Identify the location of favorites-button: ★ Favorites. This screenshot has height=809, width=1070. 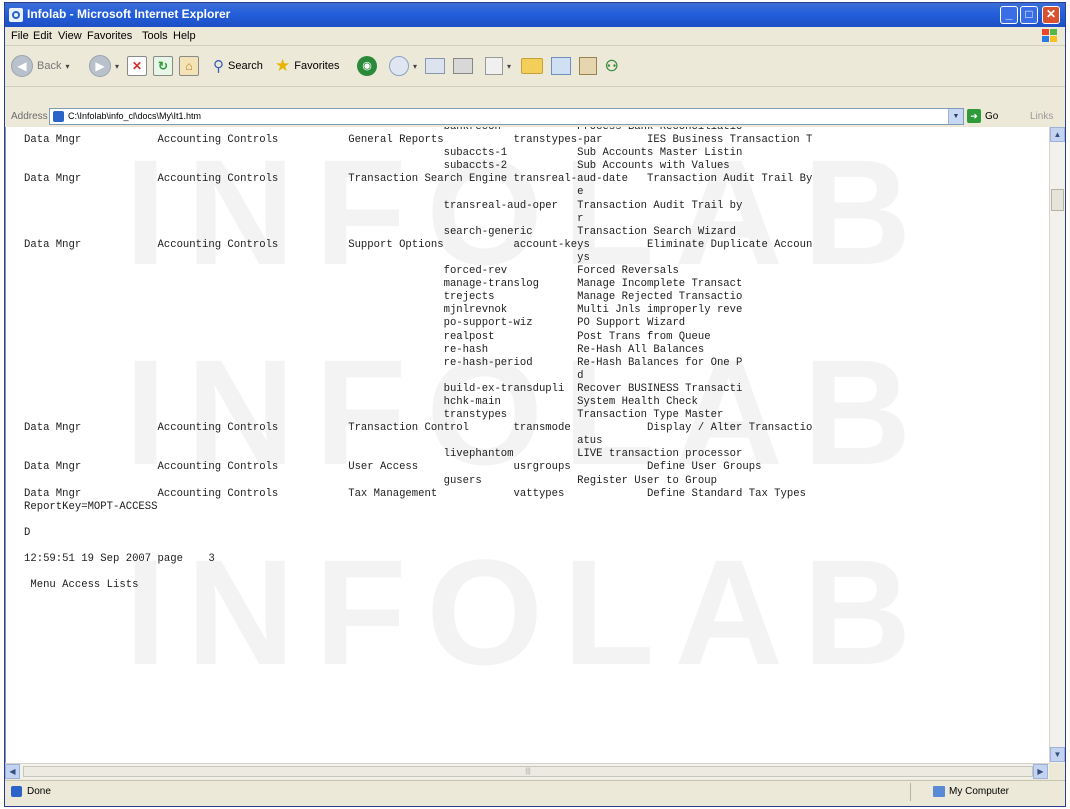
(307, 66).